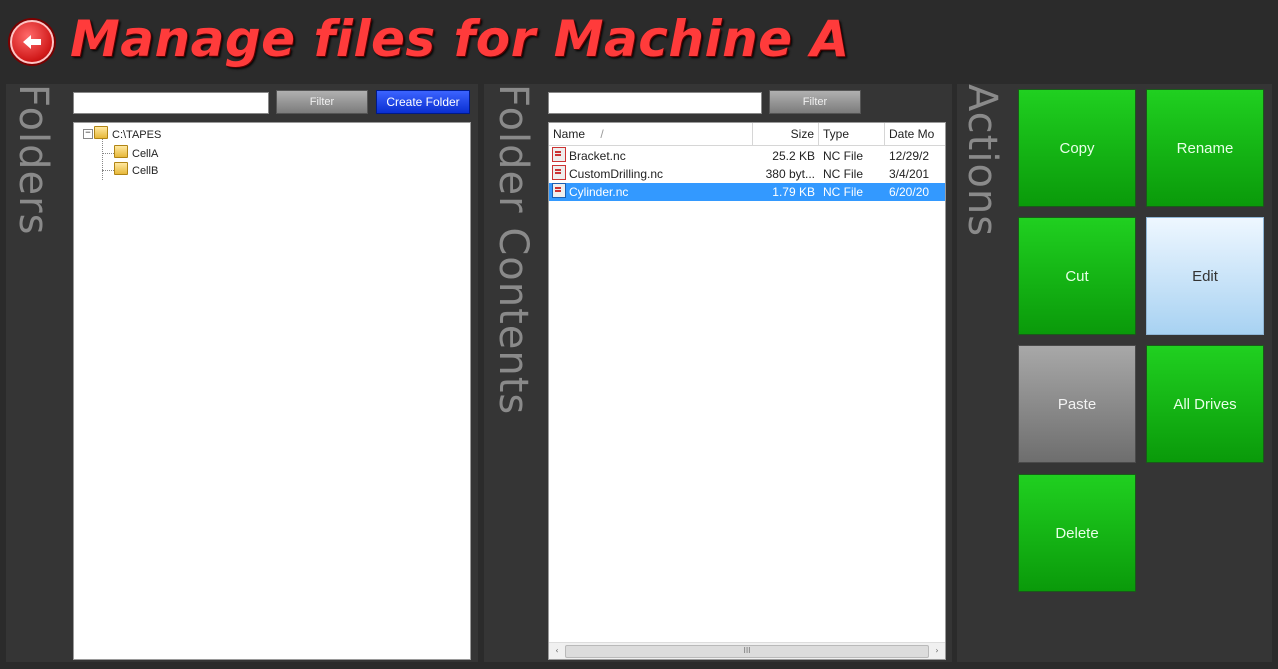  Describe the element at coordinates (747, 192) in the screenshot. I see `file-row-cylinder: Cylinder.nc 1.79 KB NC File 6/20/20` at that location.